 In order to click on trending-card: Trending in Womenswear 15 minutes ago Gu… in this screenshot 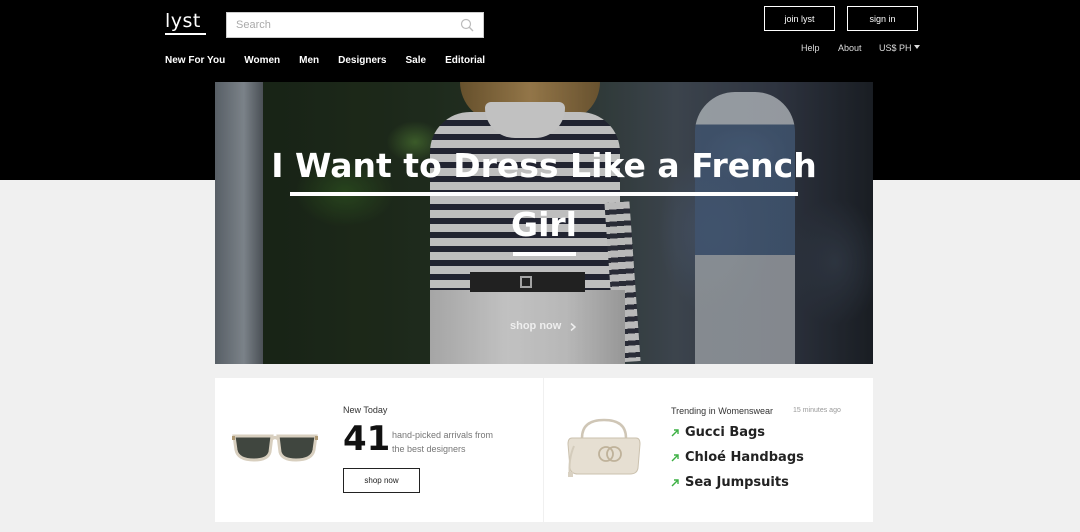, I will do `click(708, 450)`.